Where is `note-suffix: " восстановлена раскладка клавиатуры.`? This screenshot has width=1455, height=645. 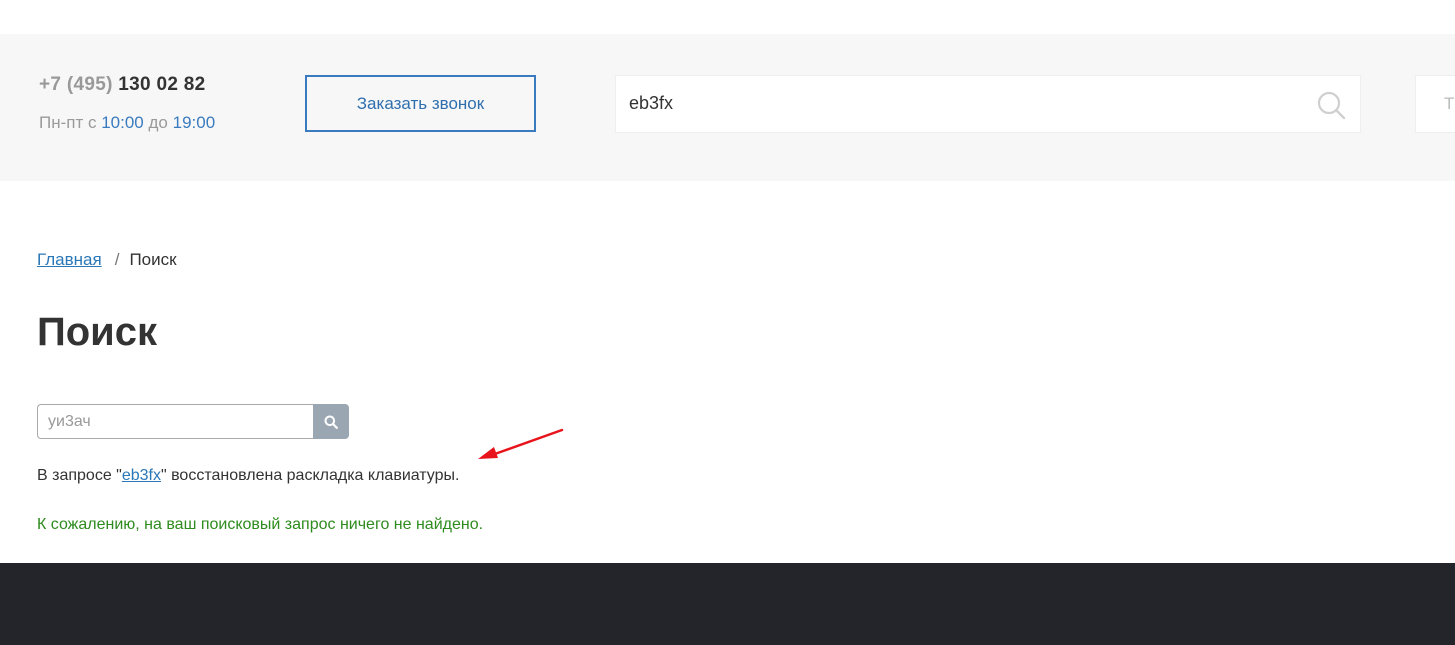
note-suffix: " восстановлена раскладка клавиатуры. is located at coordinates (310, 475).